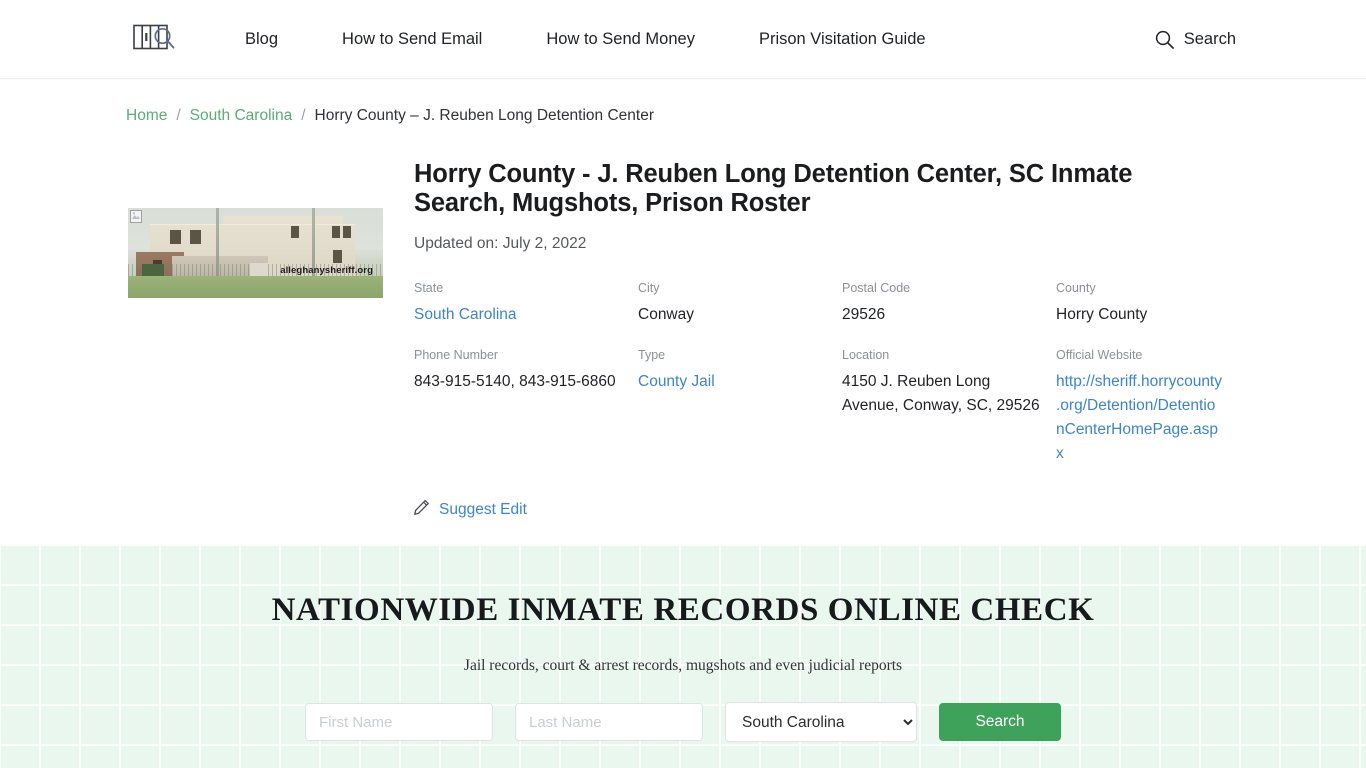 This screenshot has height=768, width=1366. Describe the element at coordinates (1000, 722) in the screenshot. I see `promo-search-button: Search` at that location.